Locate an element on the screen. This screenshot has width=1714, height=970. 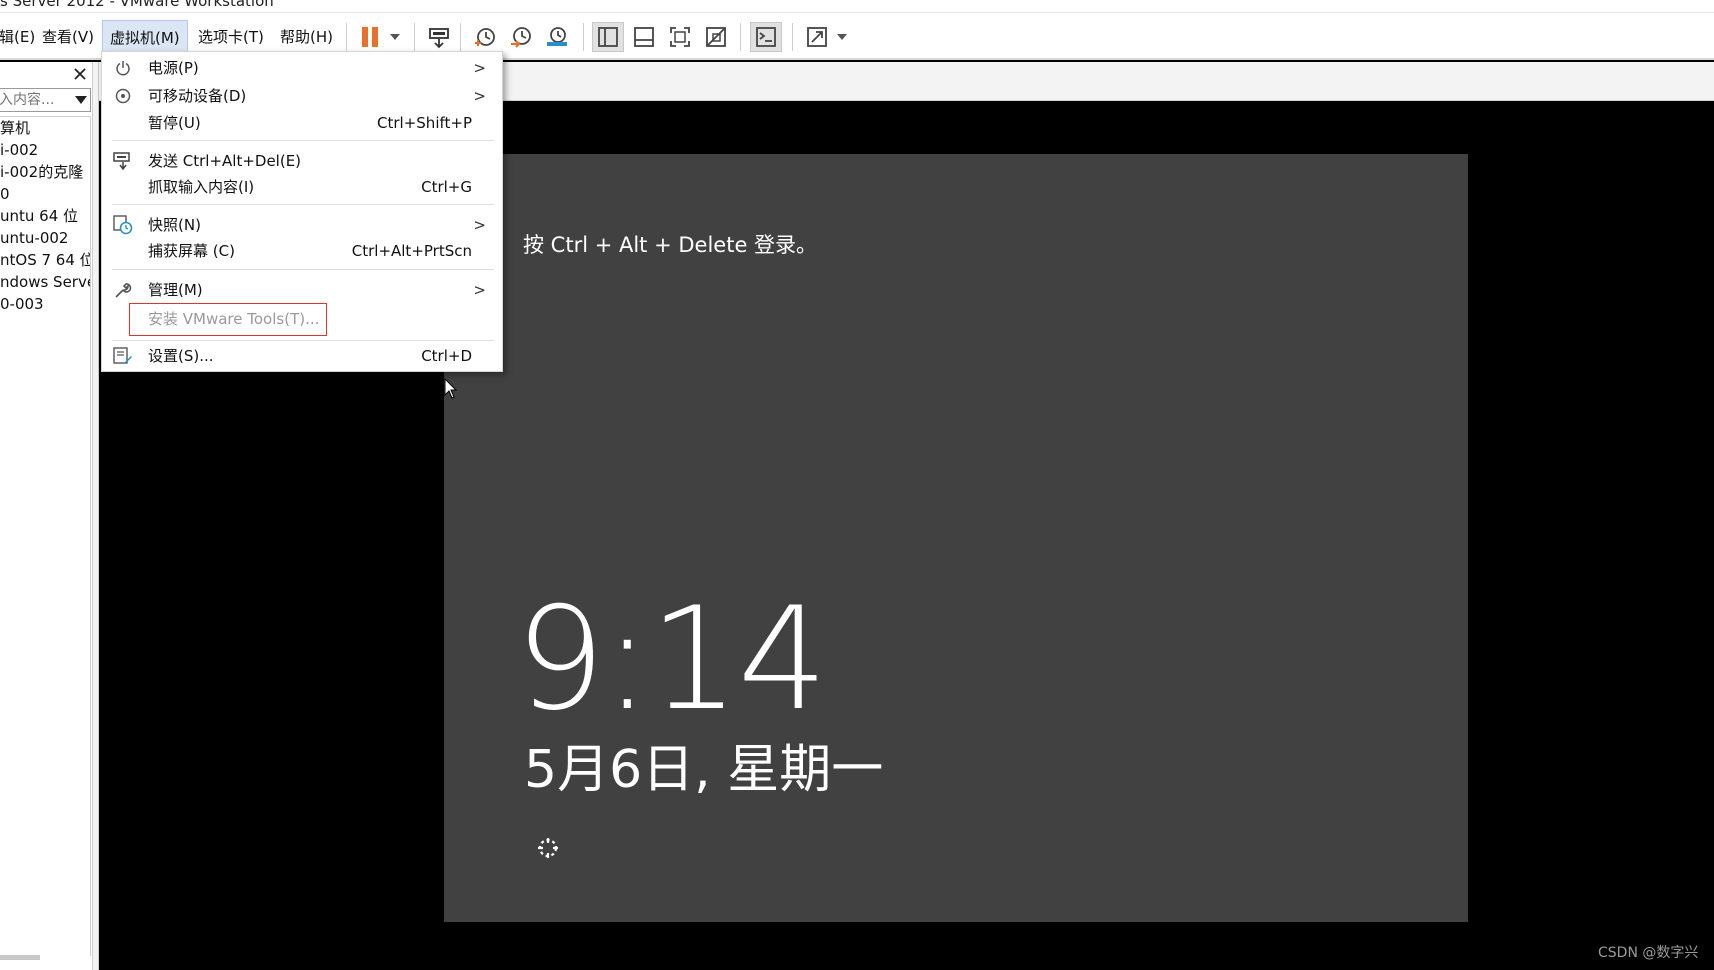
menu-item-label: 抓取输入内容(I) is located at coordinates (201, 187).